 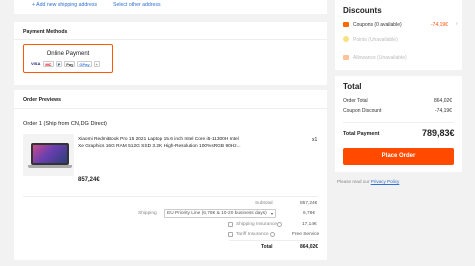 I want to click on visa-icon: VISA, so click(x=36, y=63).